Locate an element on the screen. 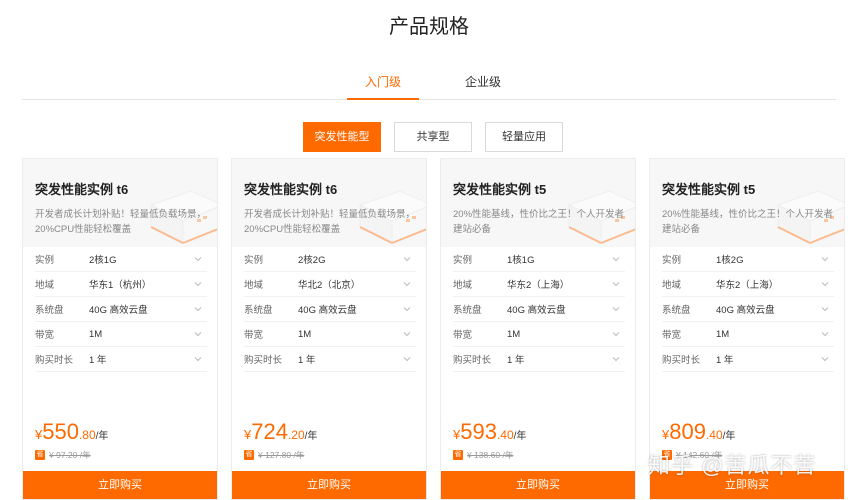 The height and width of the screenshot is (500, 858). original-price-row: 省 ¥ 127.80 /年 is located at coordinates (274, 455).